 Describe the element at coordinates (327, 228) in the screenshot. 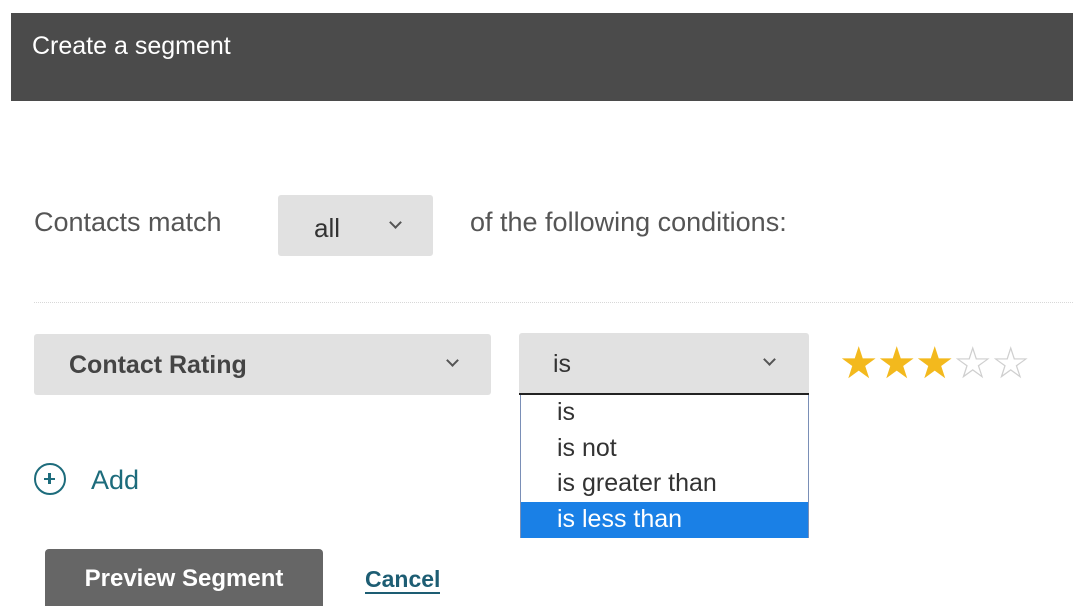

I see `match-mode-value: all` at that location.